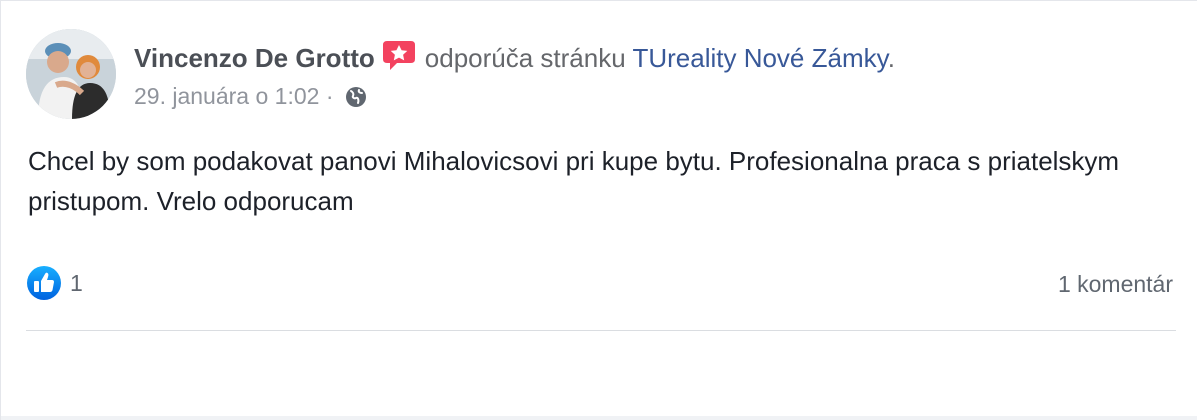  I want to click on recommendation-star-icon, so click(399, 55).